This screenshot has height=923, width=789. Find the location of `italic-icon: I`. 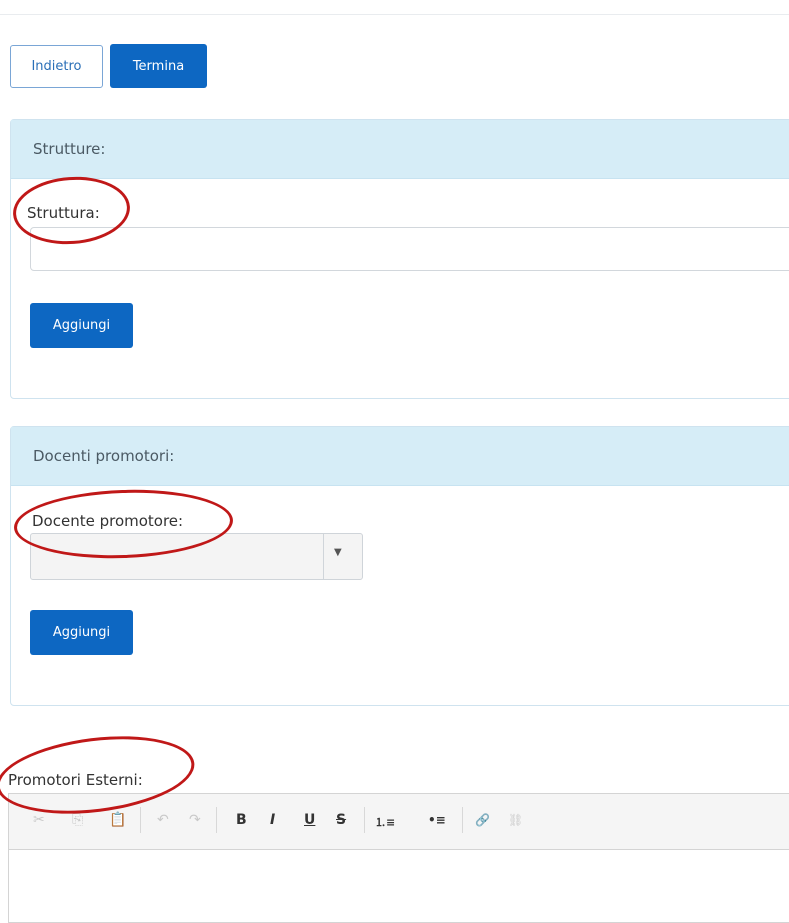

italic-icon: I is located at coordinates (272, 820).